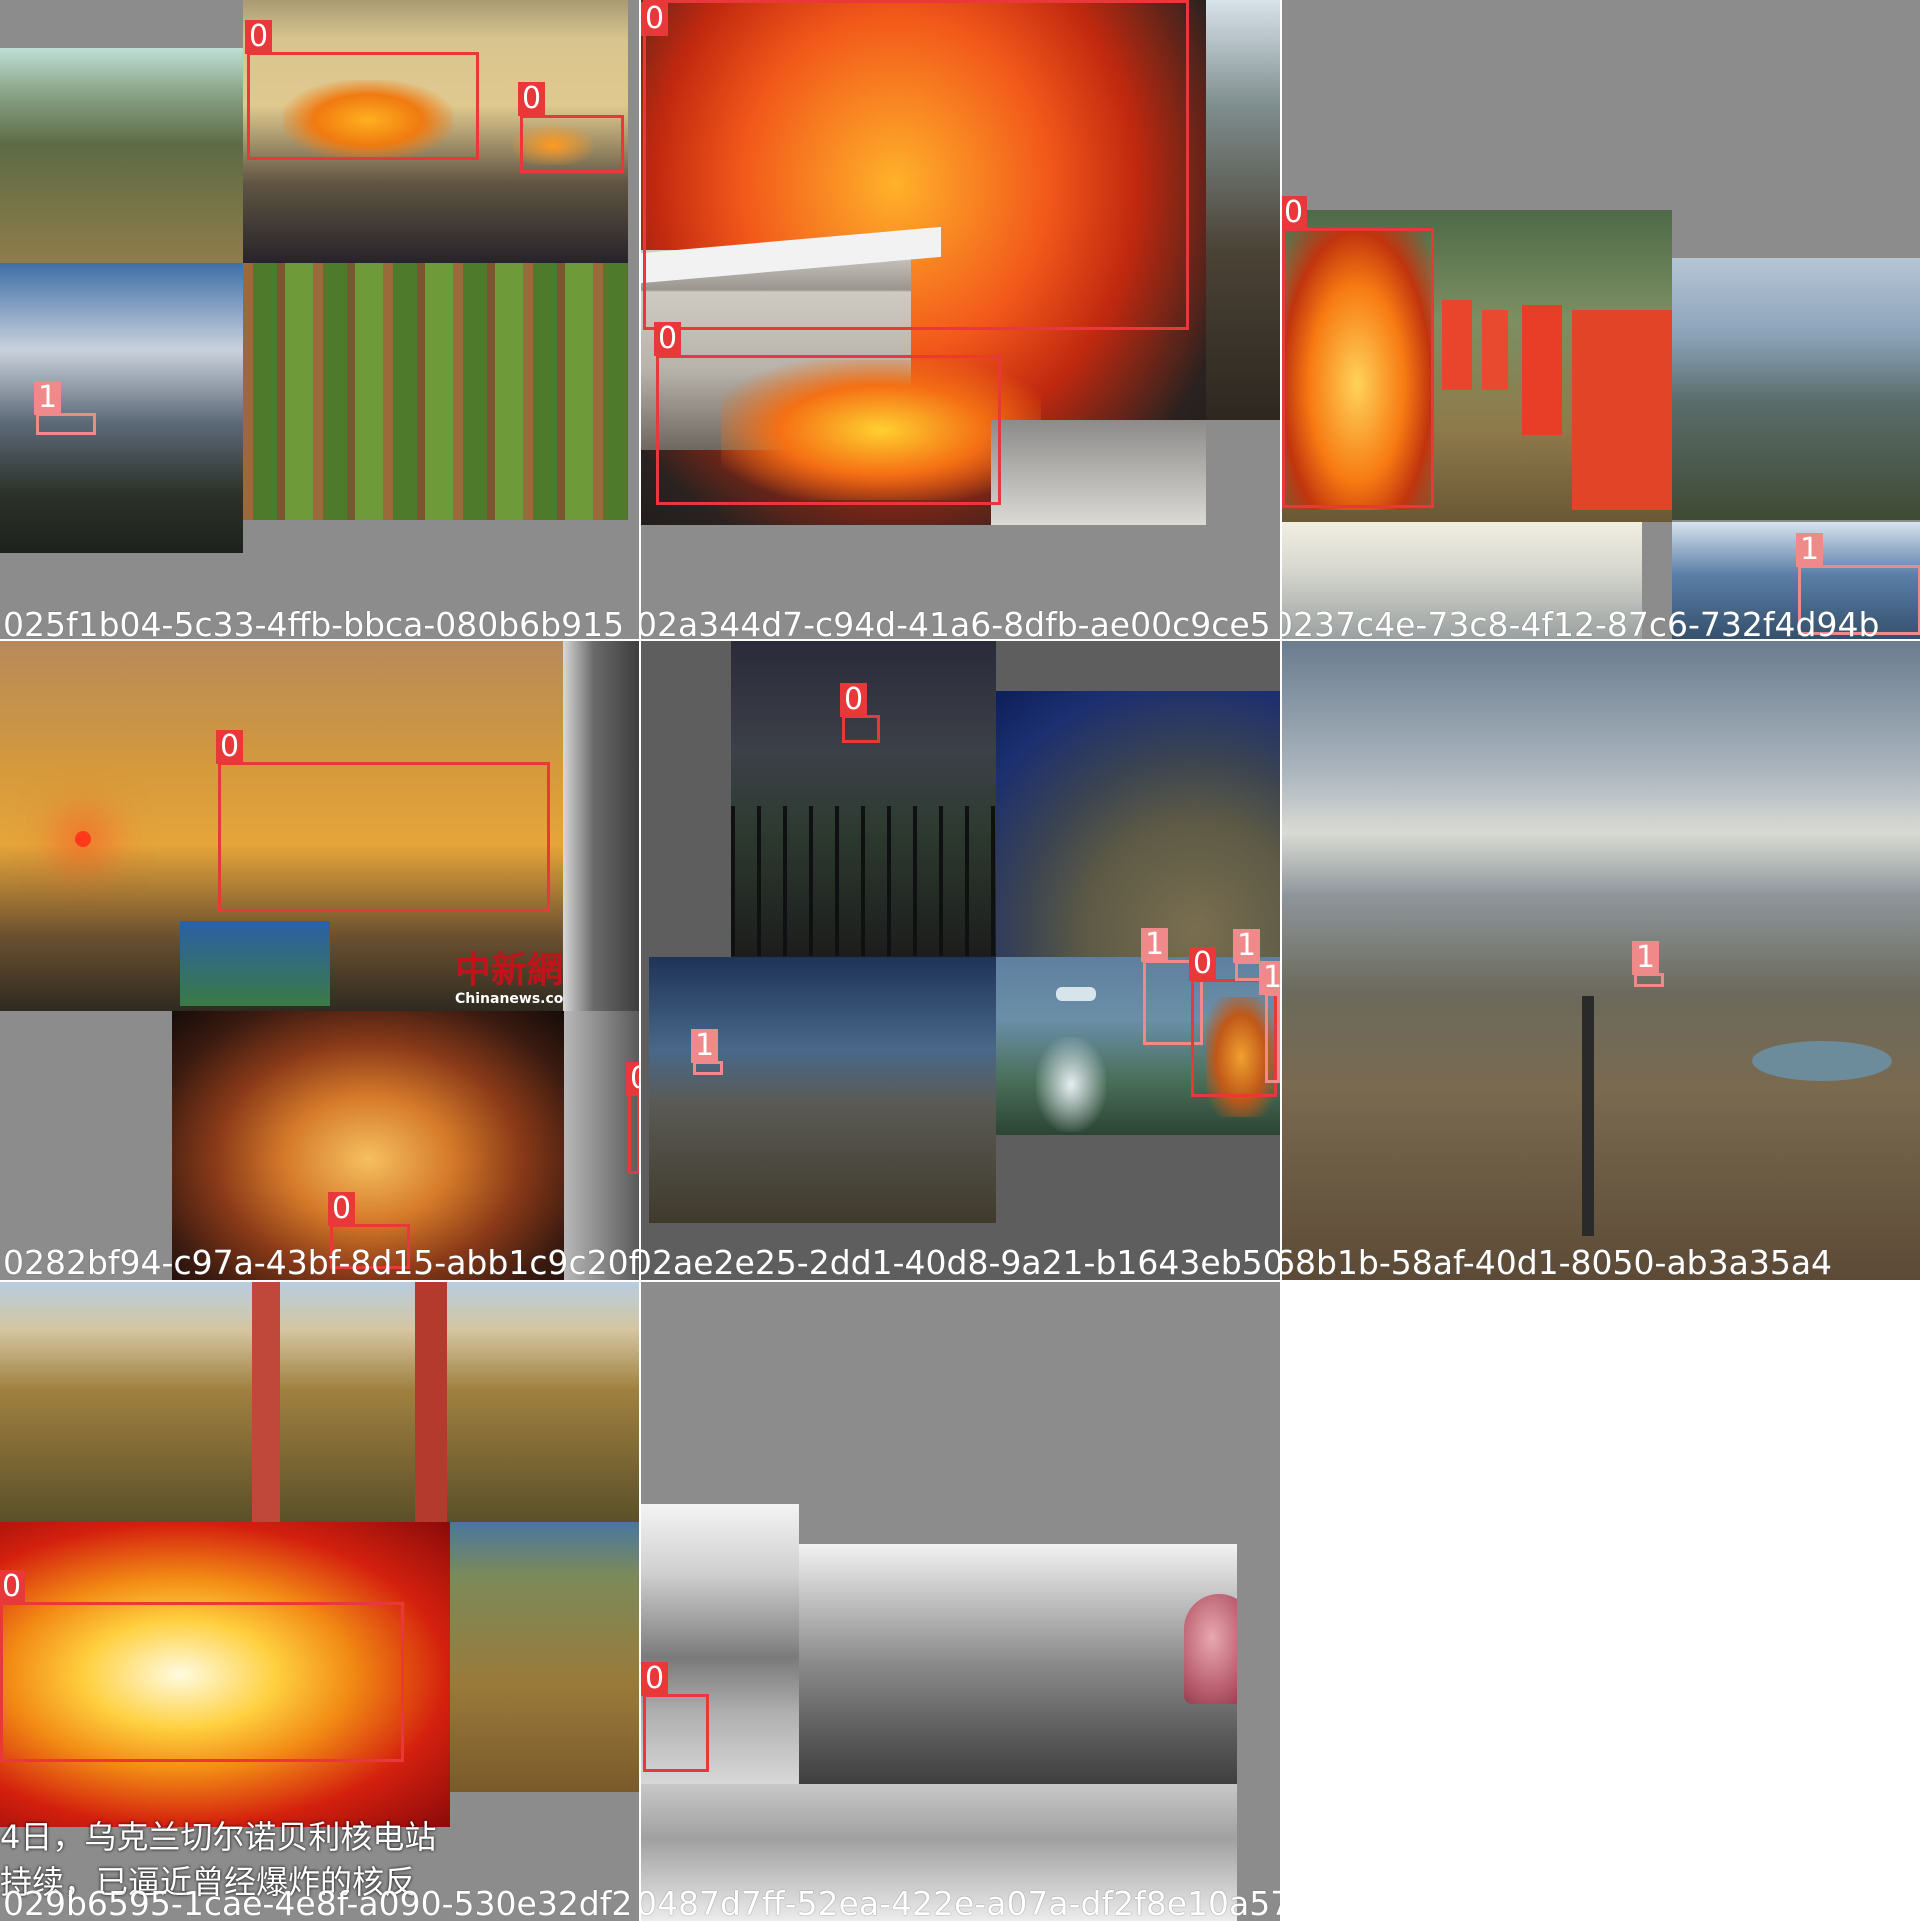 The width and height of the screenshot is (1920, 1921). What do you see at coordinates (1243, 210) in the screenshot?
I see `image-tile-hillside` at bounding box center [1243, 210].